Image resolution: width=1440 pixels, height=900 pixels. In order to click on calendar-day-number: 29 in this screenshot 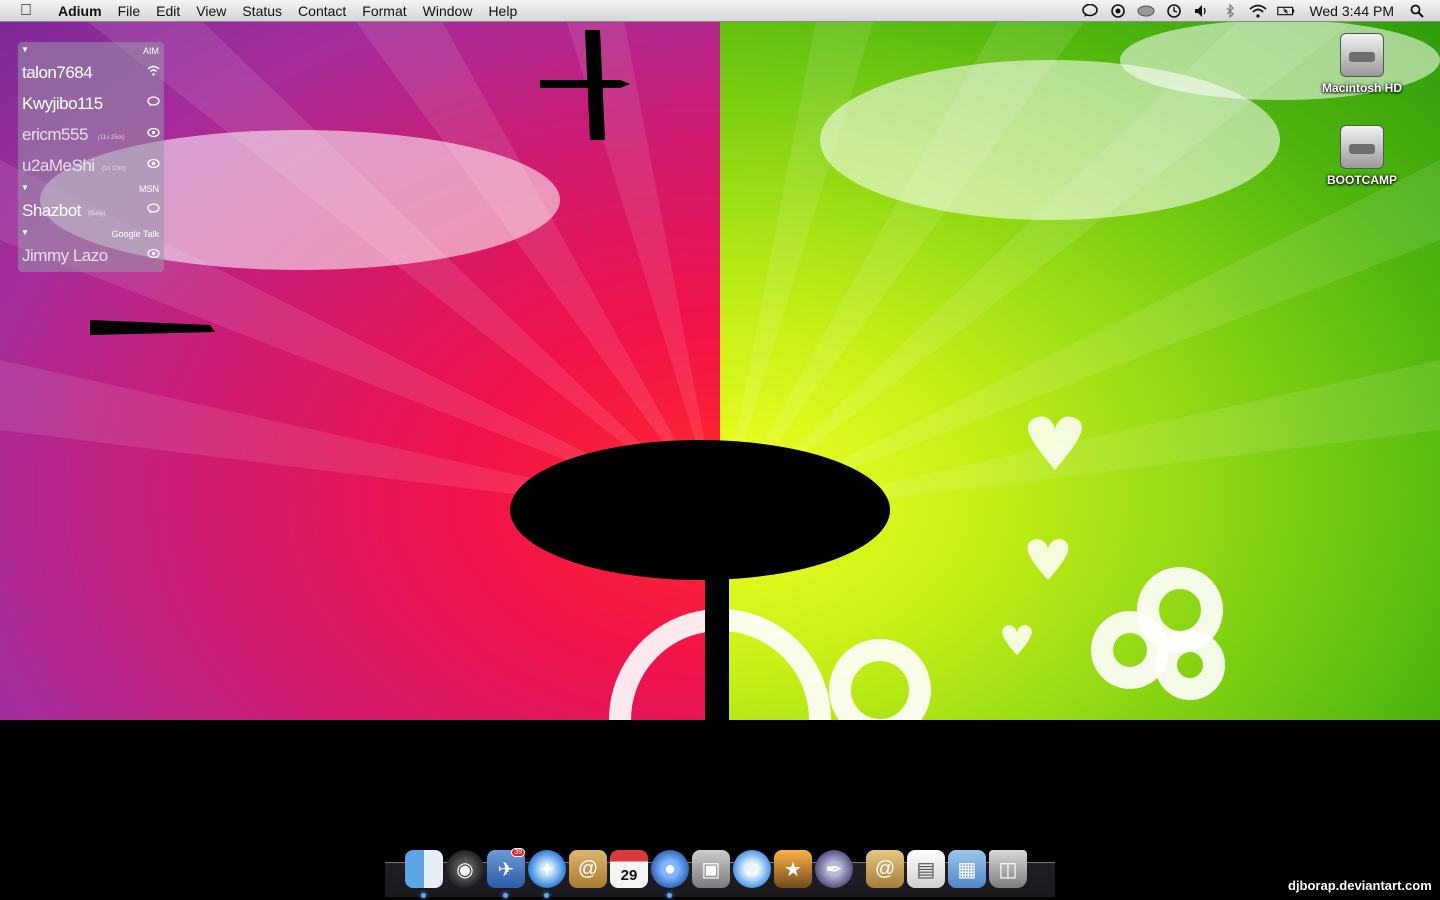, I will do `click(629, 875)`.